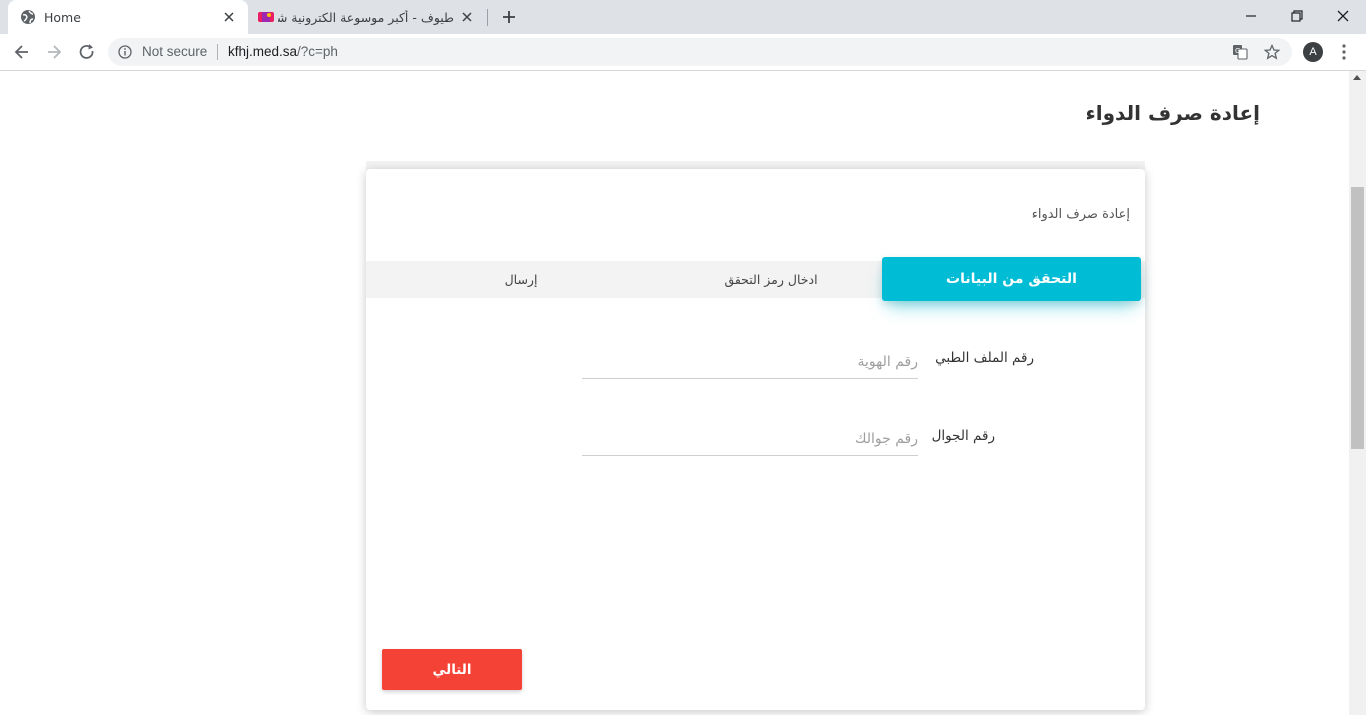 This screenshot has width=1366, height=715. What do you see at coordinates (1272, 52) in the screenshot?
I see `bookmark-star-icon` at bounding box center [1272, 52].